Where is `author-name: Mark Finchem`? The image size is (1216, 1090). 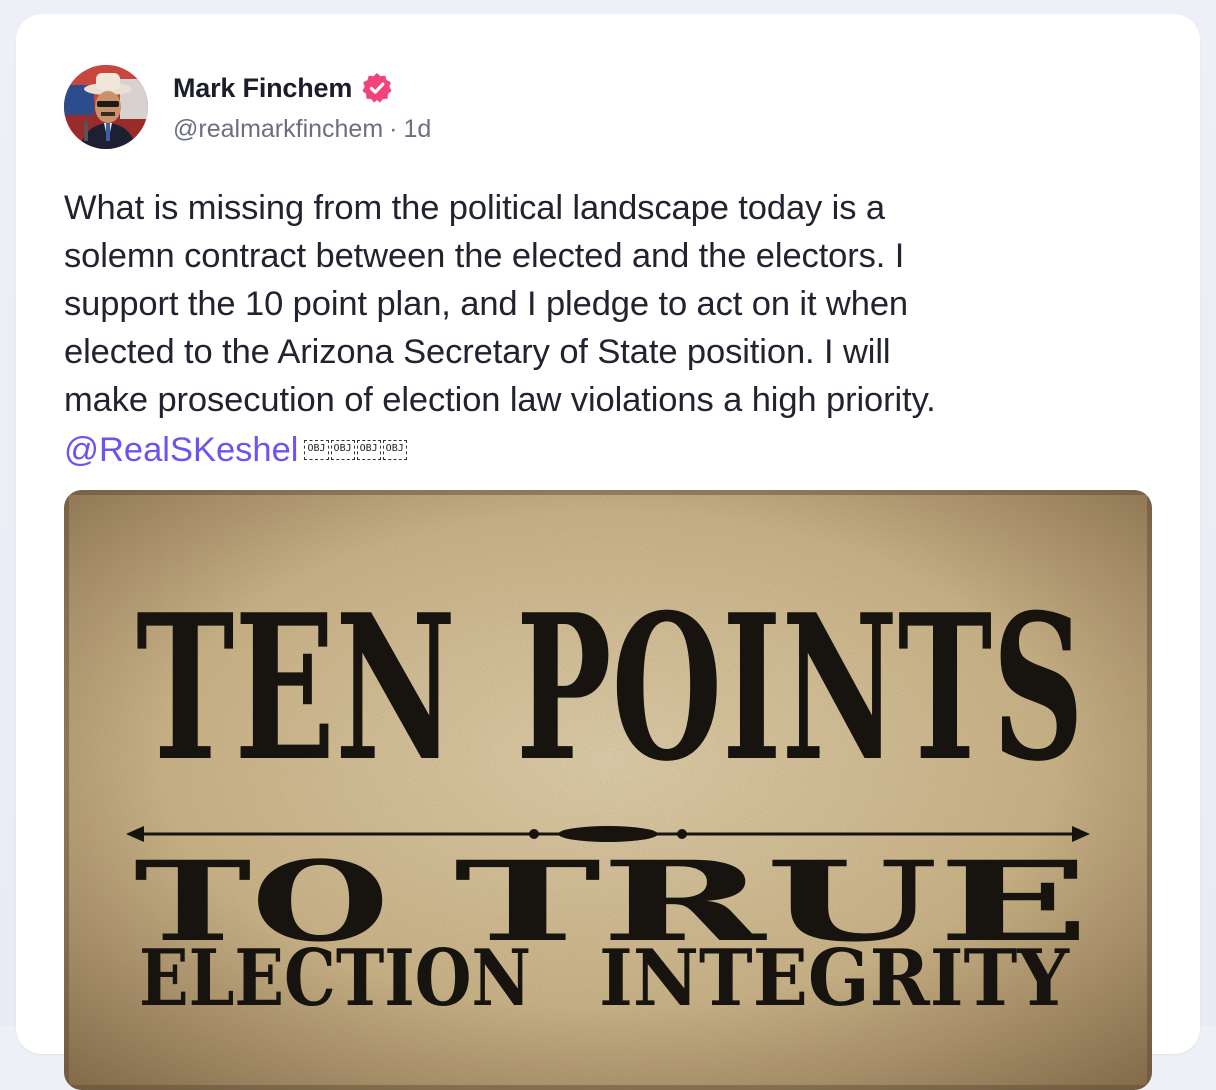 author-name: Mark Finchem is located at coordinates (262, 88).